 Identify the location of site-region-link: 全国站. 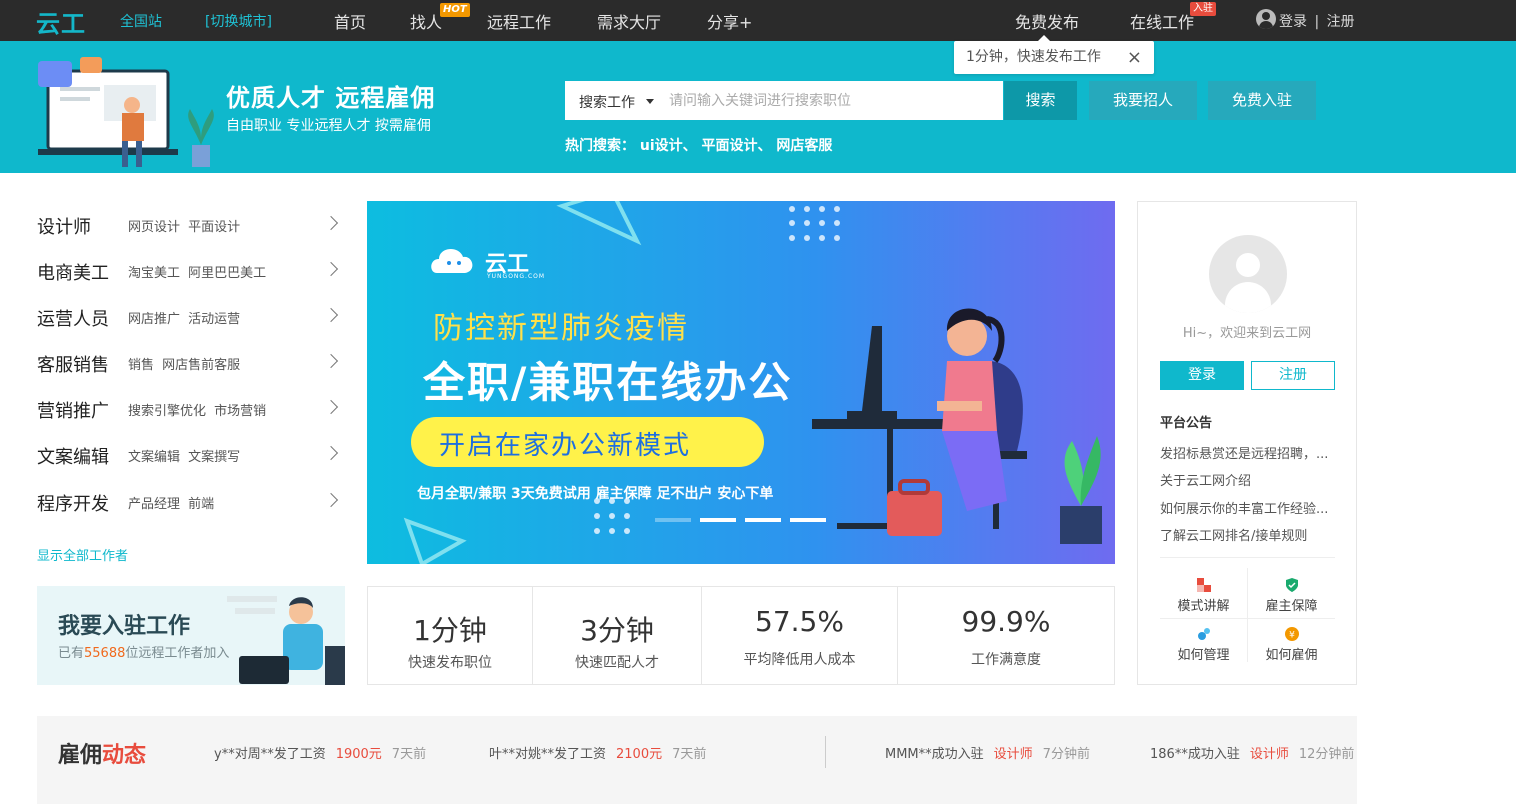
(141, 21).